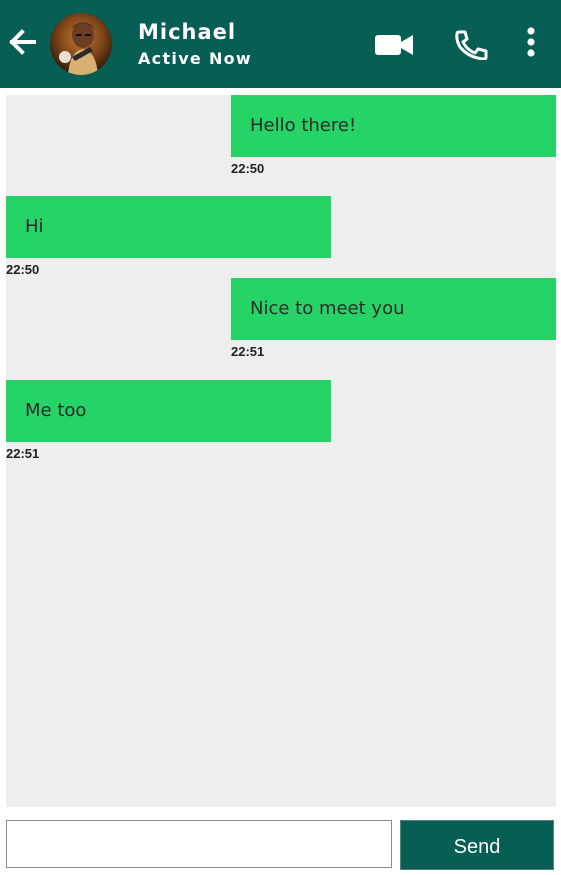 This screenshot has height=875, width=561. Describe the element at coordinates (199, 844) in the screenshot. I see `message-input` at that location.